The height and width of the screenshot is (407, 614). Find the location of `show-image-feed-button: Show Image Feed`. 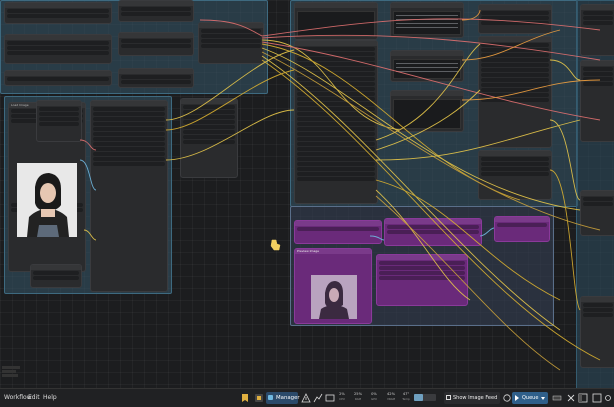

show-image-feed-button: Show Image Feed is located at coordinates (472, 398).